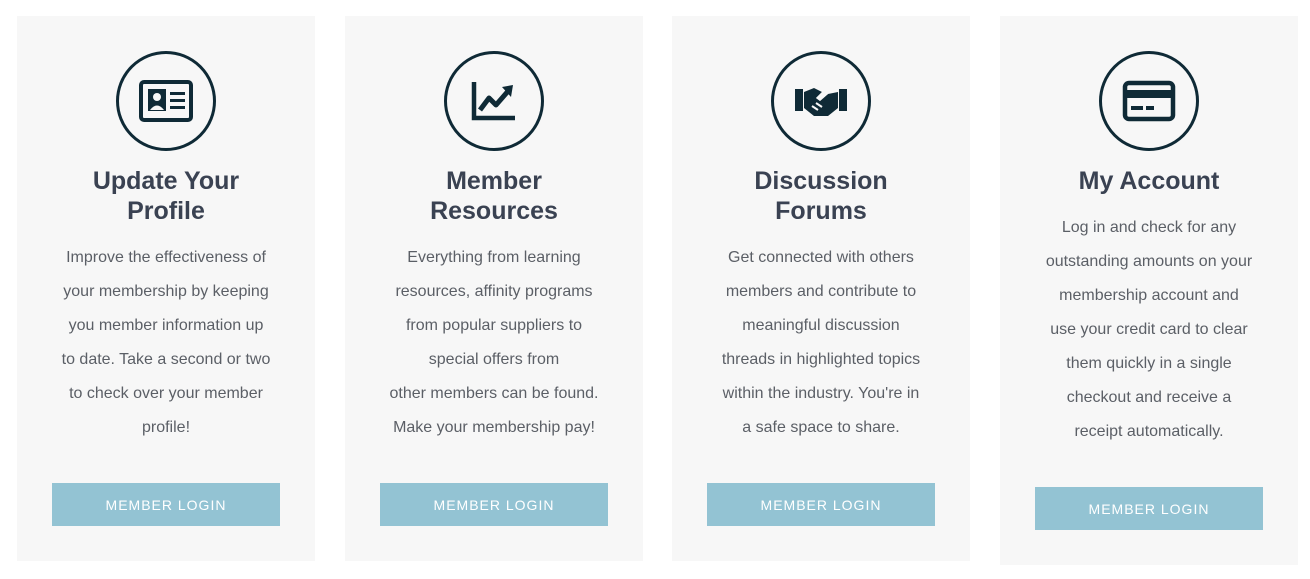  I want to click on card-title: My Account, so click(1149, 181).